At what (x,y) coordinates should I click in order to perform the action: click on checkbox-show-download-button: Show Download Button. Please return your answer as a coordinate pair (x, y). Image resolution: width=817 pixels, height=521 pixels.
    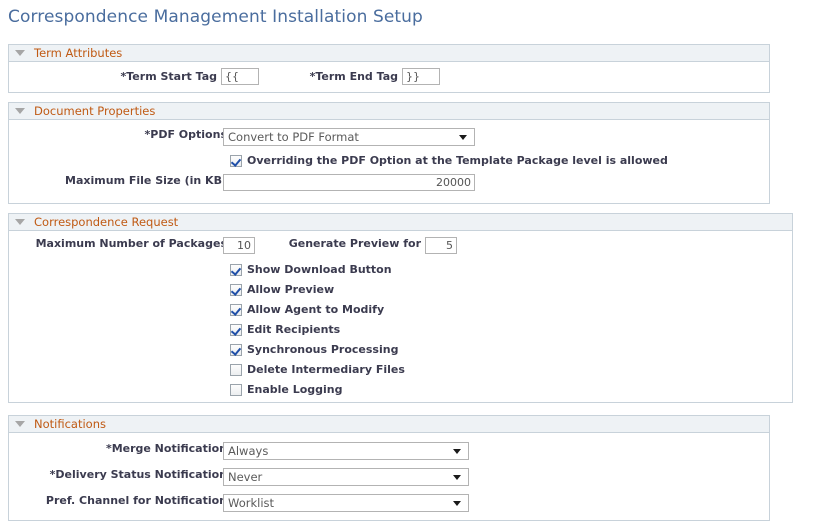
    Looking at the image, I should click on (311, 269).